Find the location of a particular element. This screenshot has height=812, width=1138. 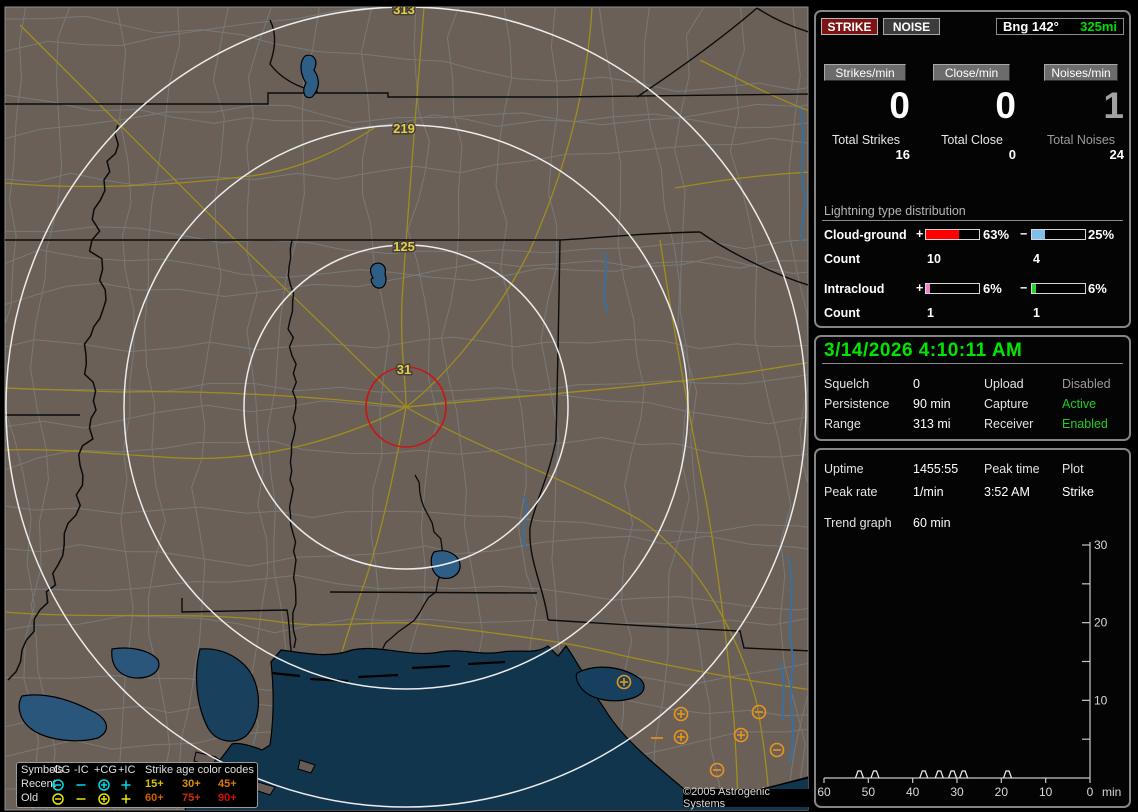

noises-per-min-value: 1 is located at coordinates (1113, 105).